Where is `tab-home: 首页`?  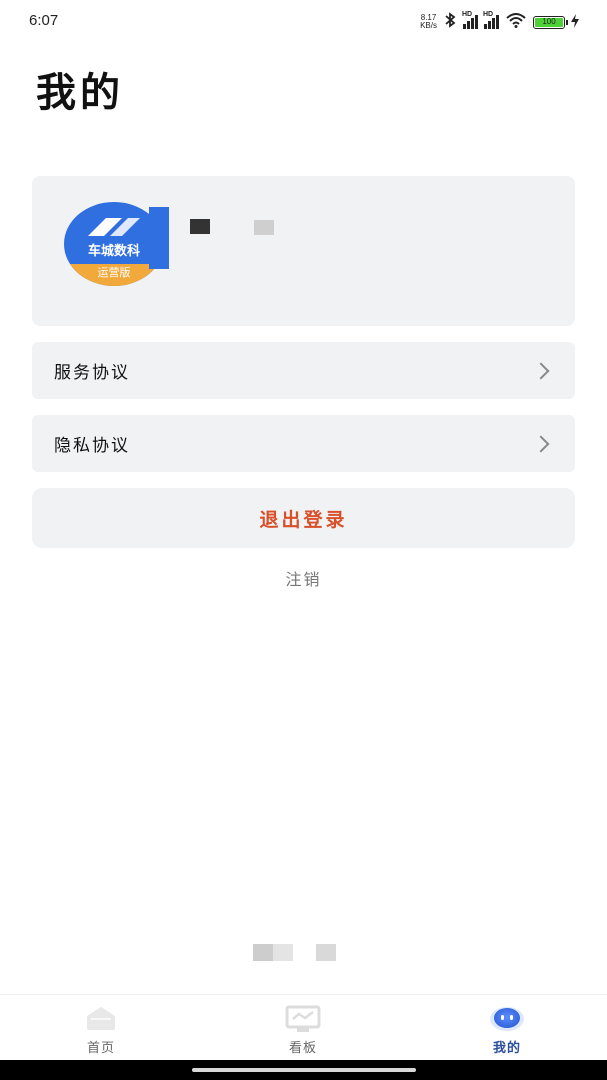 tab-home: 首页 is located at coordinates (101, 1028).